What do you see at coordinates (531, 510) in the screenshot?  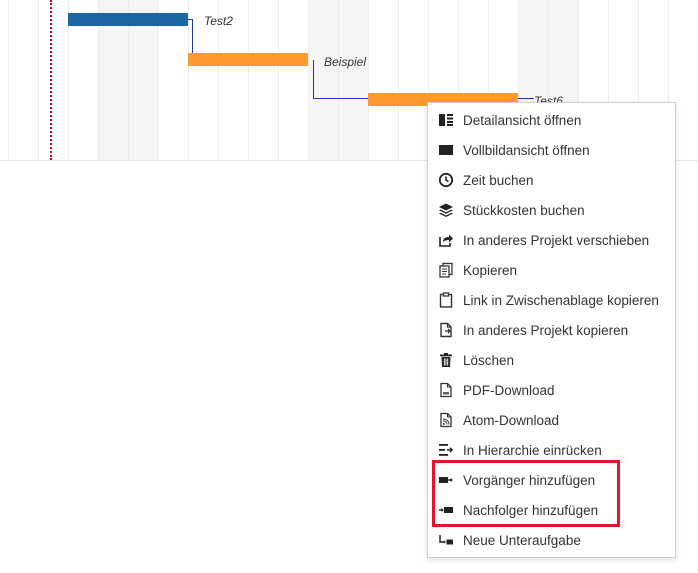 I see `menu-item-label: Nachfolger hinzufügen` at bounding box center [531, 510].